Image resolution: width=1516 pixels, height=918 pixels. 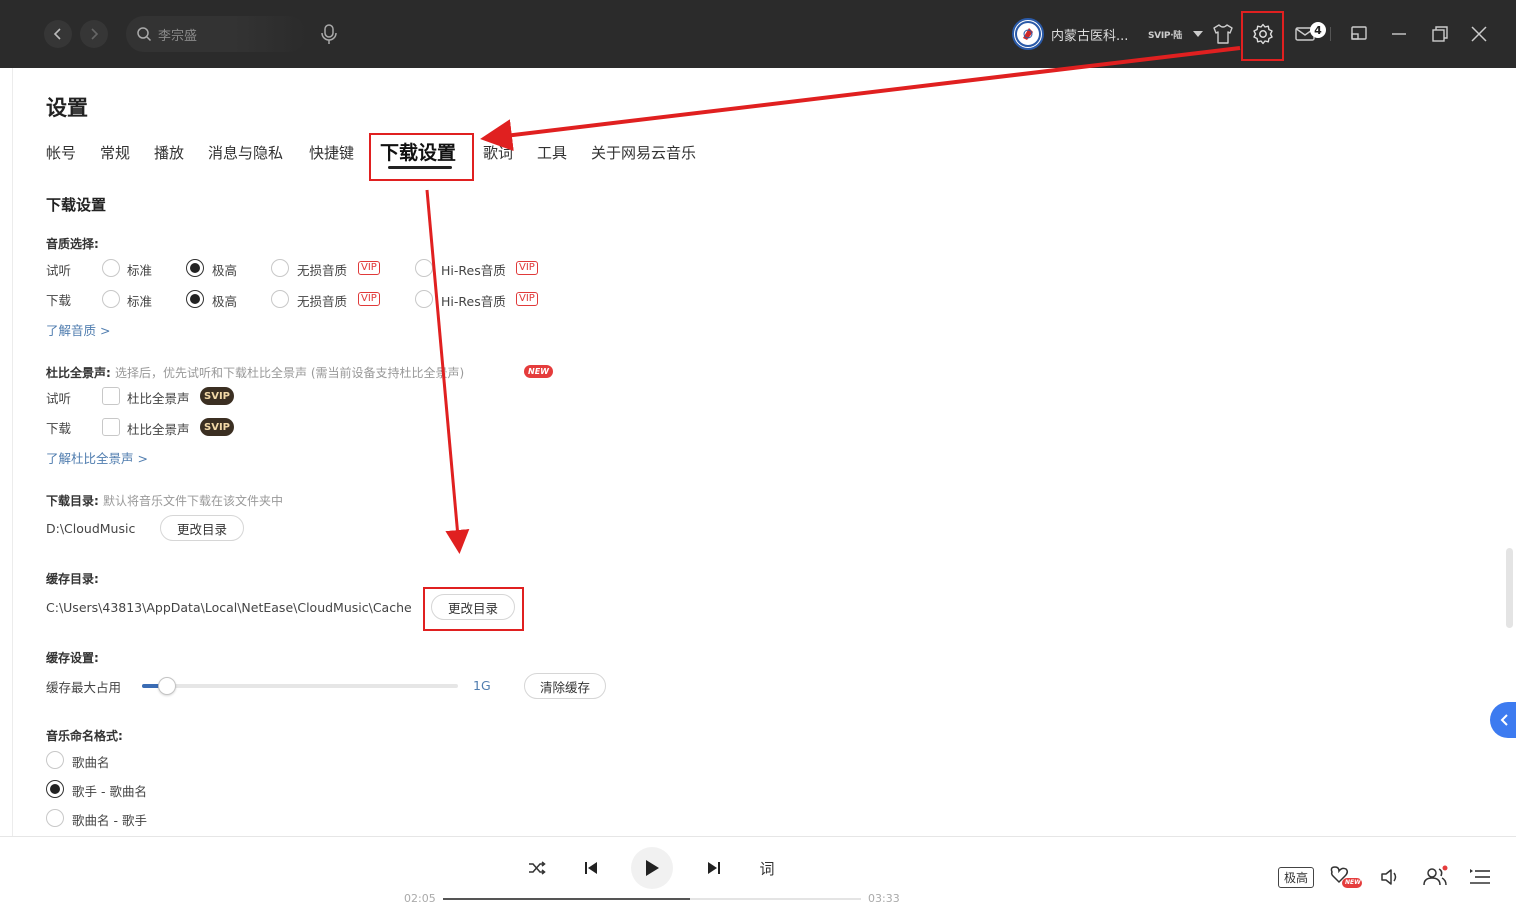 I want to click on dolby-label-text: 杜比全景声:, so click(x=78, y=373).